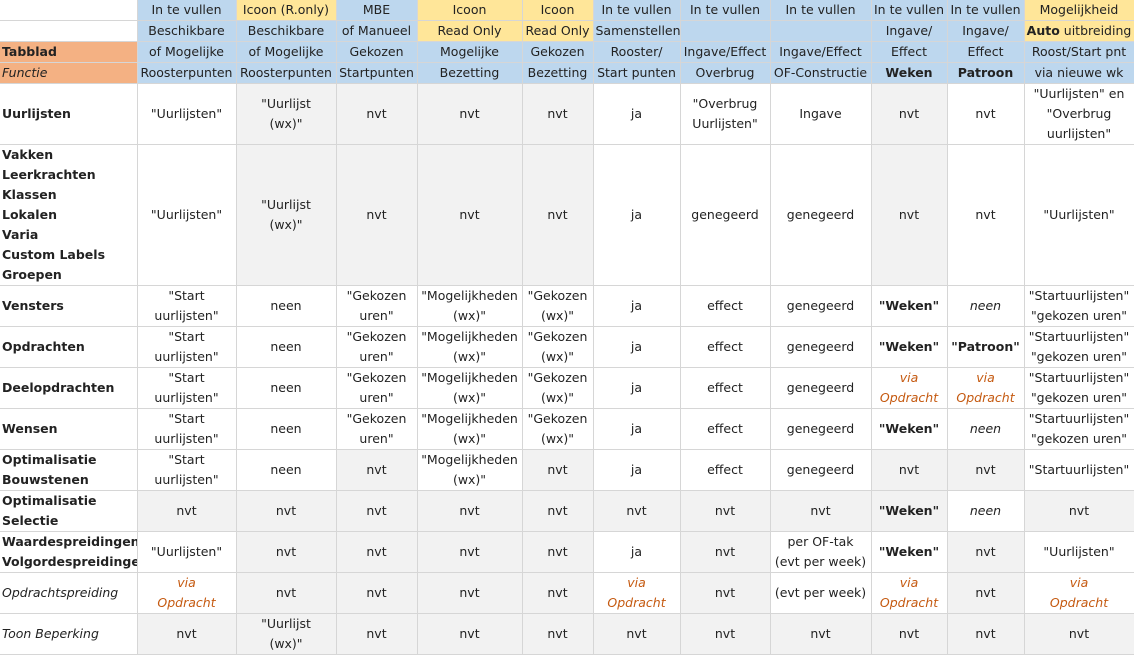 The image size is (1134, 655). Describe the element at coordinates (909, 377) in the screenshot. I see `cell-text: via` at that location.